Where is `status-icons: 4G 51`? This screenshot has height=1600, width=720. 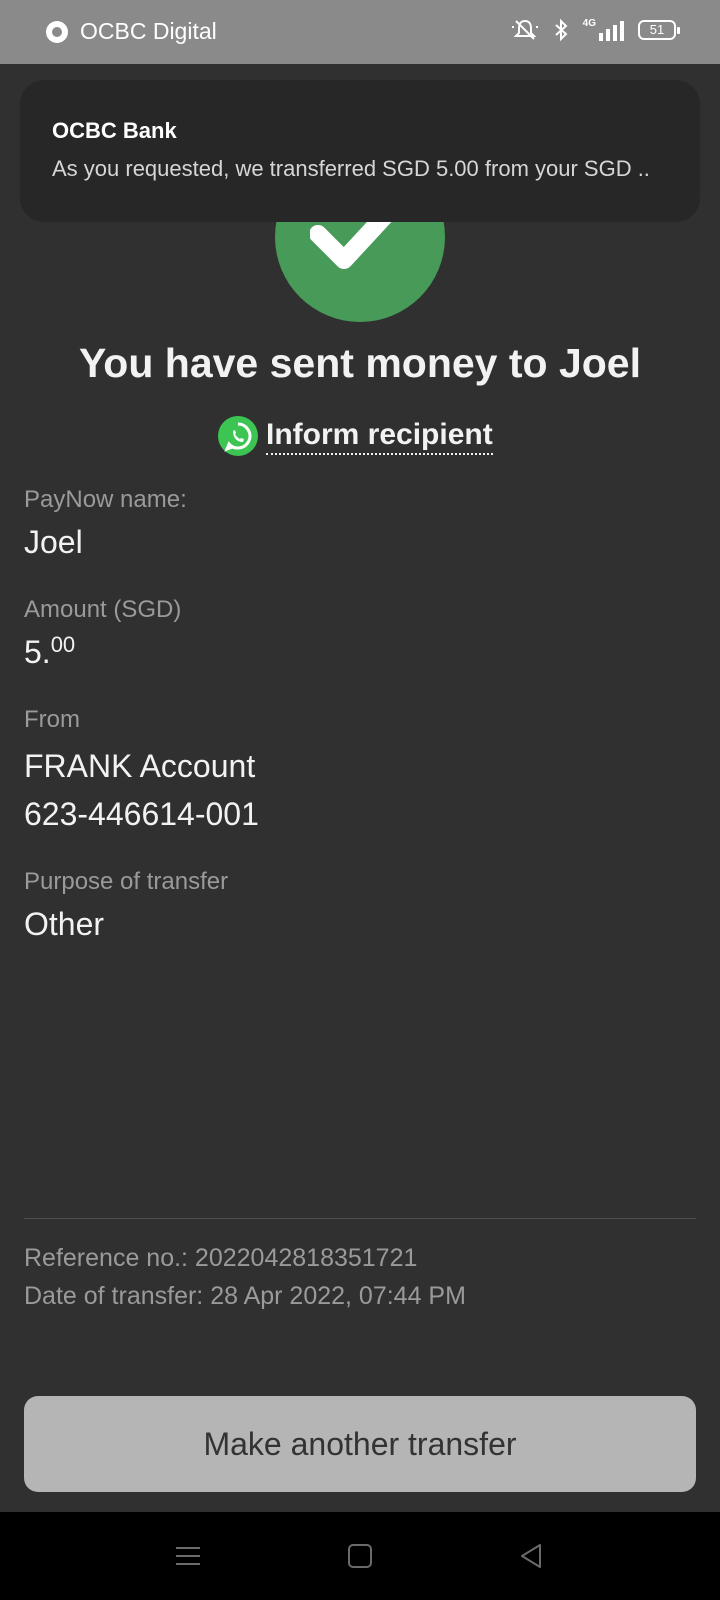
status-icons: 4G 51 is located at coordinates (595, 30).